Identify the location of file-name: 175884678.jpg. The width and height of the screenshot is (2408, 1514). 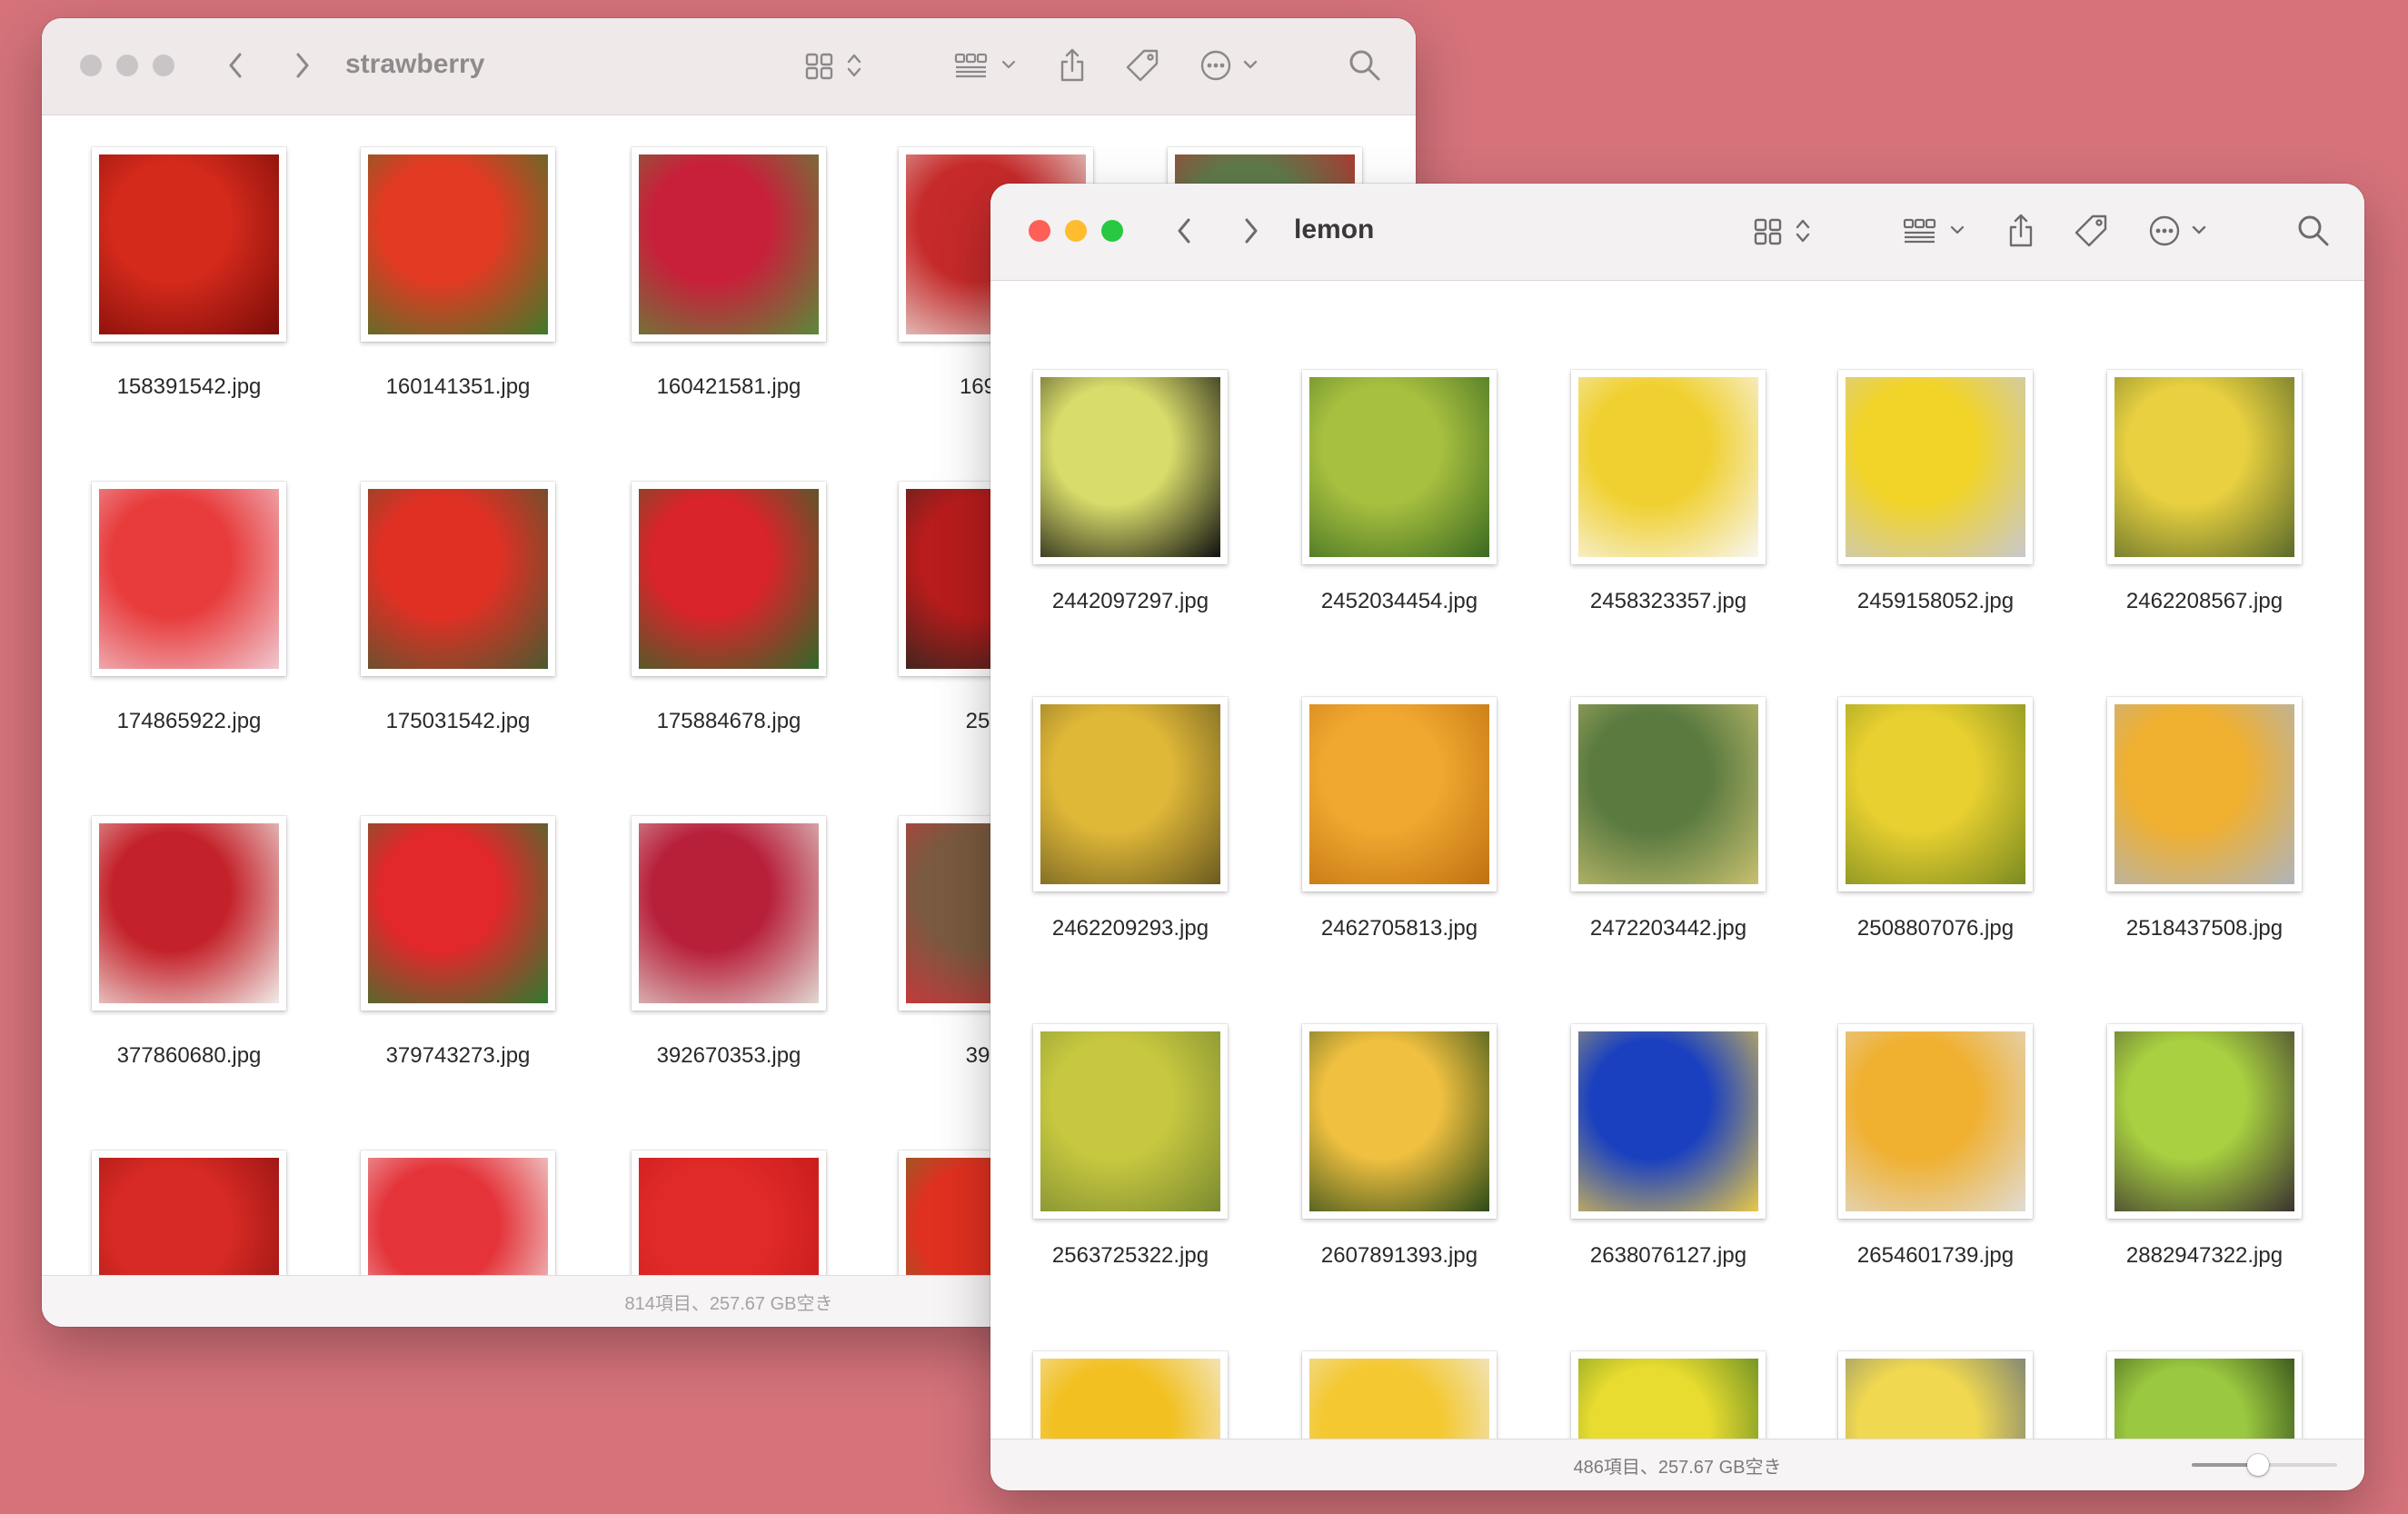
(728, 721).